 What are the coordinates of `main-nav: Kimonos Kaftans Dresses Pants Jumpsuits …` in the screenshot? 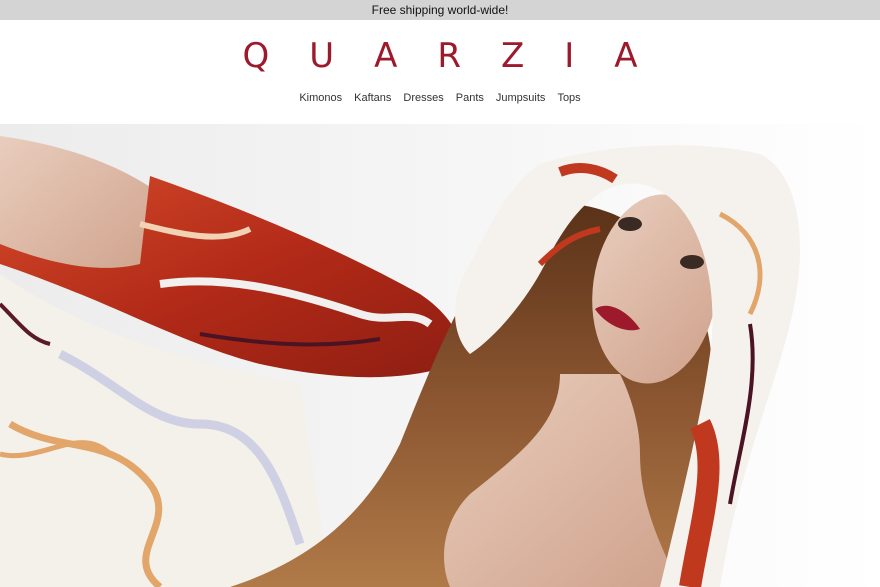 It's located at (440, 98).